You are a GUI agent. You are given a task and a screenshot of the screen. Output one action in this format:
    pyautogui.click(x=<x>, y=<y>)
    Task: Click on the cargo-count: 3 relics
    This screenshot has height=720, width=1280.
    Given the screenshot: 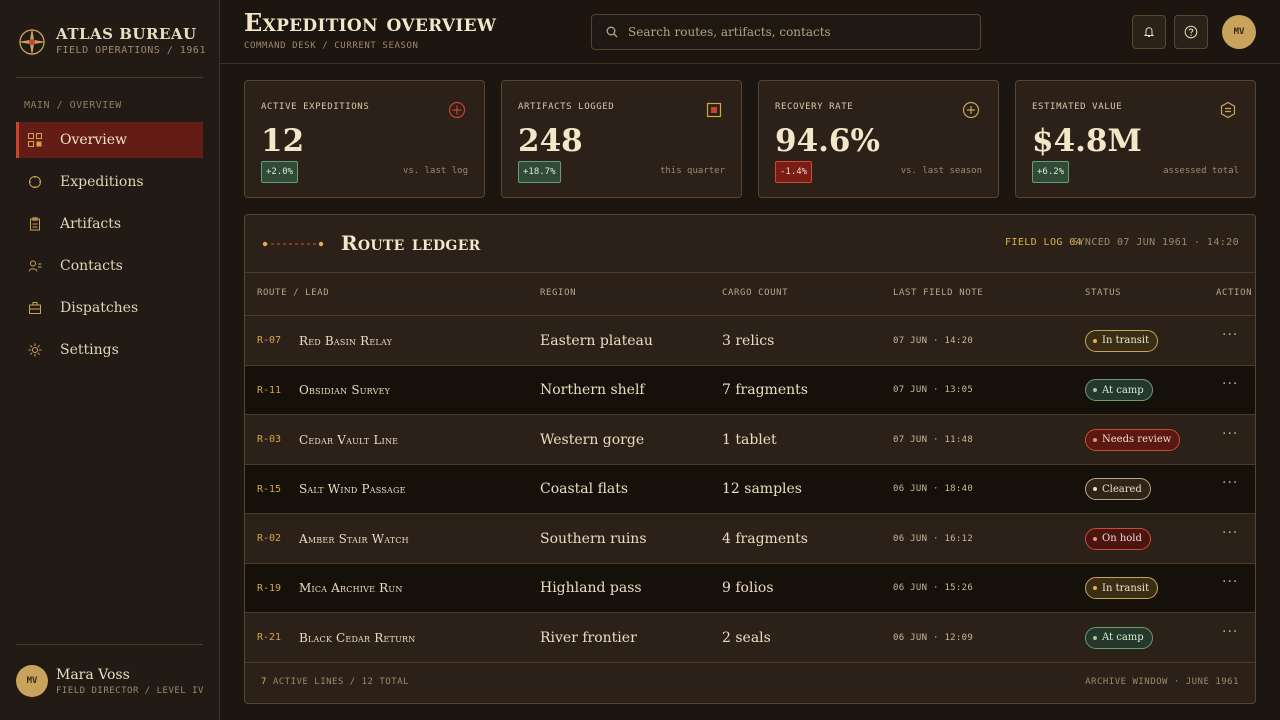 What is the action you would take?
    pyautogui.click(x=748, y=340)
    